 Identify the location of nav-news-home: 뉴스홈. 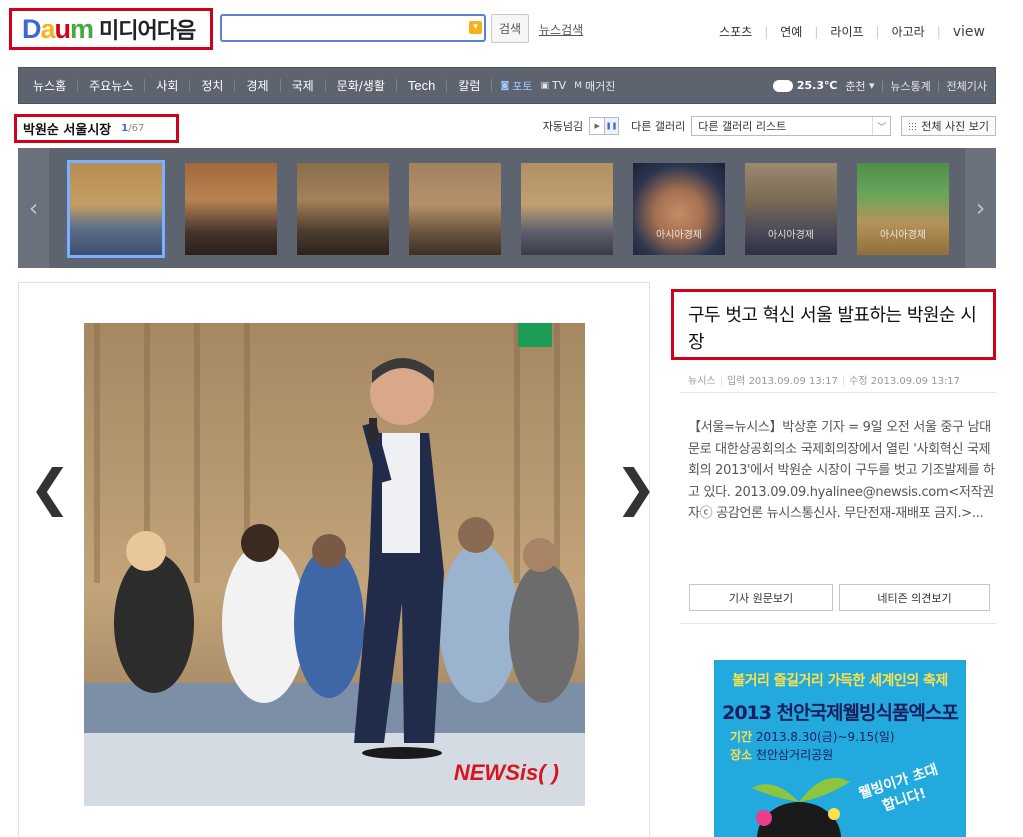
(55, 85).